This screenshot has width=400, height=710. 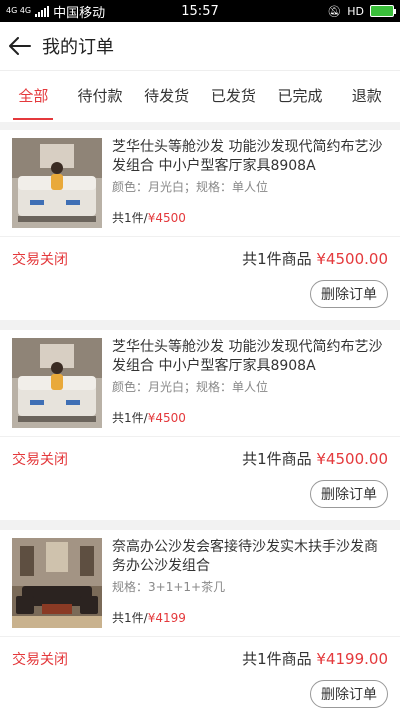 I want to click on hd-indicator: HD, so click(x=355, y=11).